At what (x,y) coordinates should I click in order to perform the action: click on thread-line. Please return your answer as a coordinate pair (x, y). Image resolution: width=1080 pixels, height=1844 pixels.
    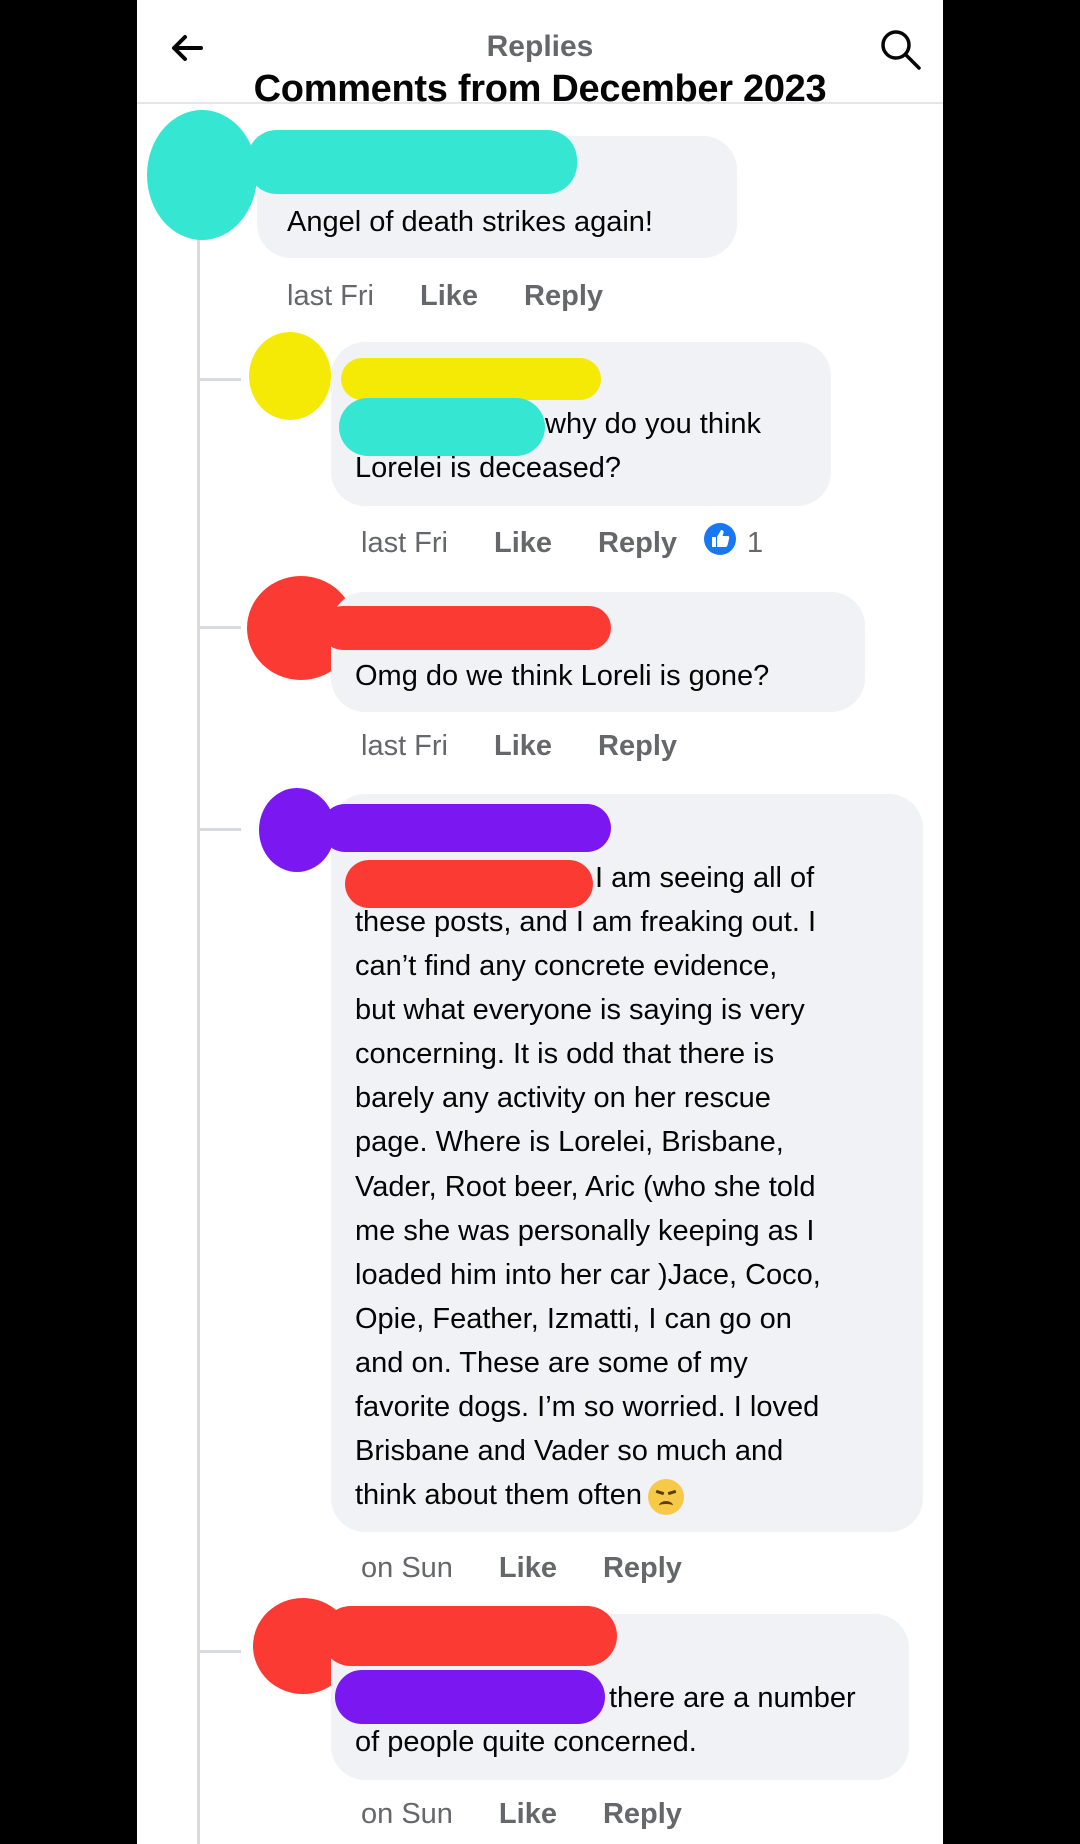
    Looking at the image, I should click on (198, 1027).